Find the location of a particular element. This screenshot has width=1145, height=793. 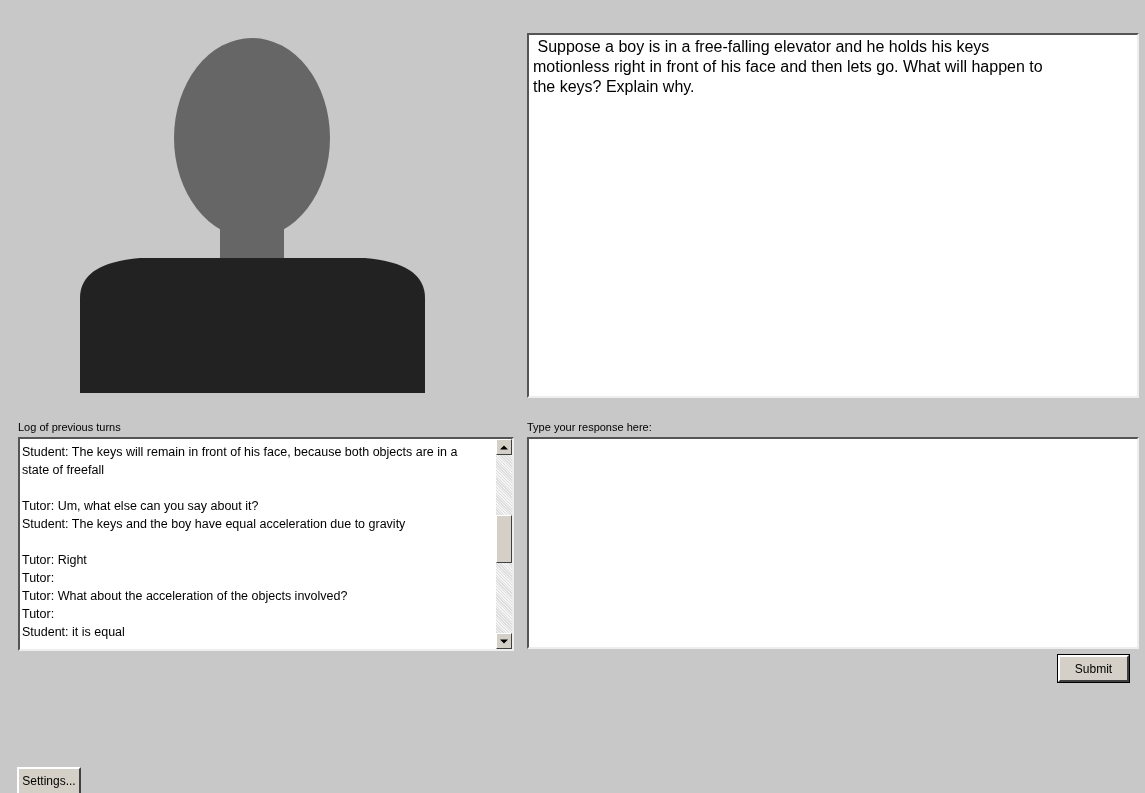

log-line: Tutor: Right is located at coordinates (55, 560).